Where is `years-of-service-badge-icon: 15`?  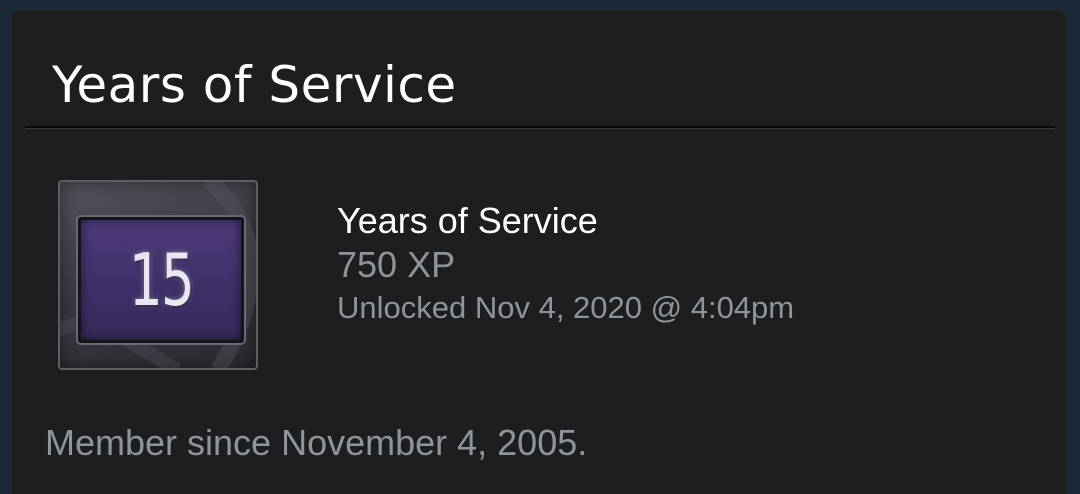
years-of-service-badge-icon: 15 is located at coordinates (158, 275).